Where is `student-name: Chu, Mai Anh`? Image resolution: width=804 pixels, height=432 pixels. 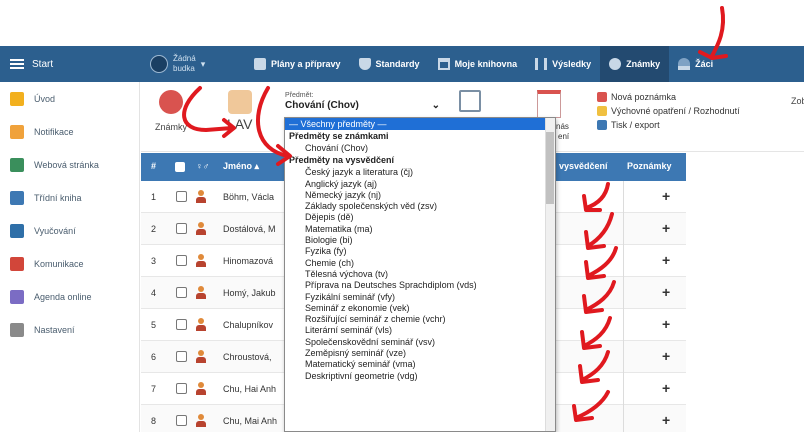
student-name: Chu, Mai Anh is located at coordinates (253, 421).